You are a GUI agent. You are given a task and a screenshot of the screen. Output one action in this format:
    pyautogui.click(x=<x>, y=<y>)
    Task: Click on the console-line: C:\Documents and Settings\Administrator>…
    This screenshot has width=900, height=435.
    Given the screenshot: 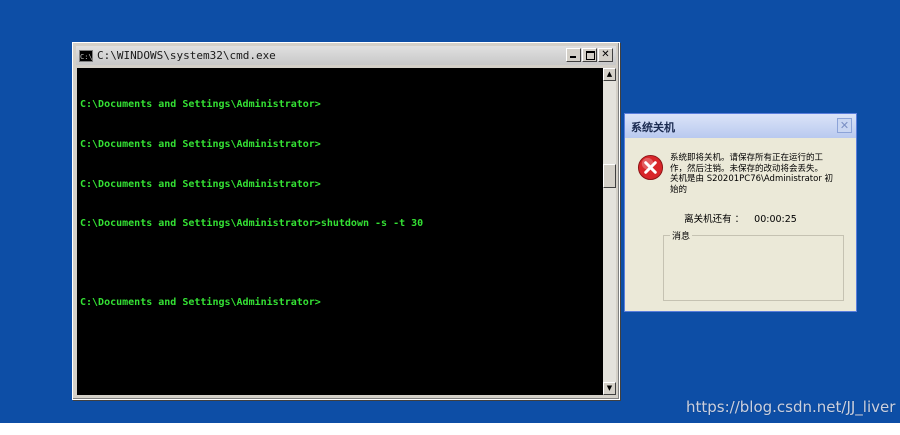 What is the action you would take?
    pyautogui.click(x=252, y=224)
    